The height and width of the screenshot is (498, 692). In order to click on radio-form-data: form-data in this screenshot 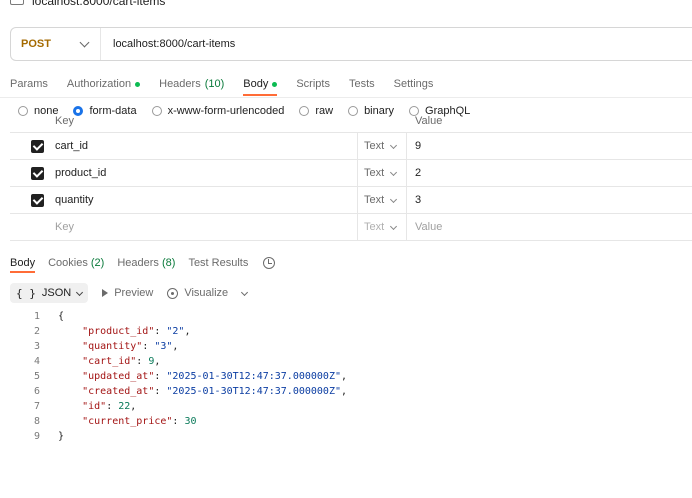, I will do `click(105, 111)`.